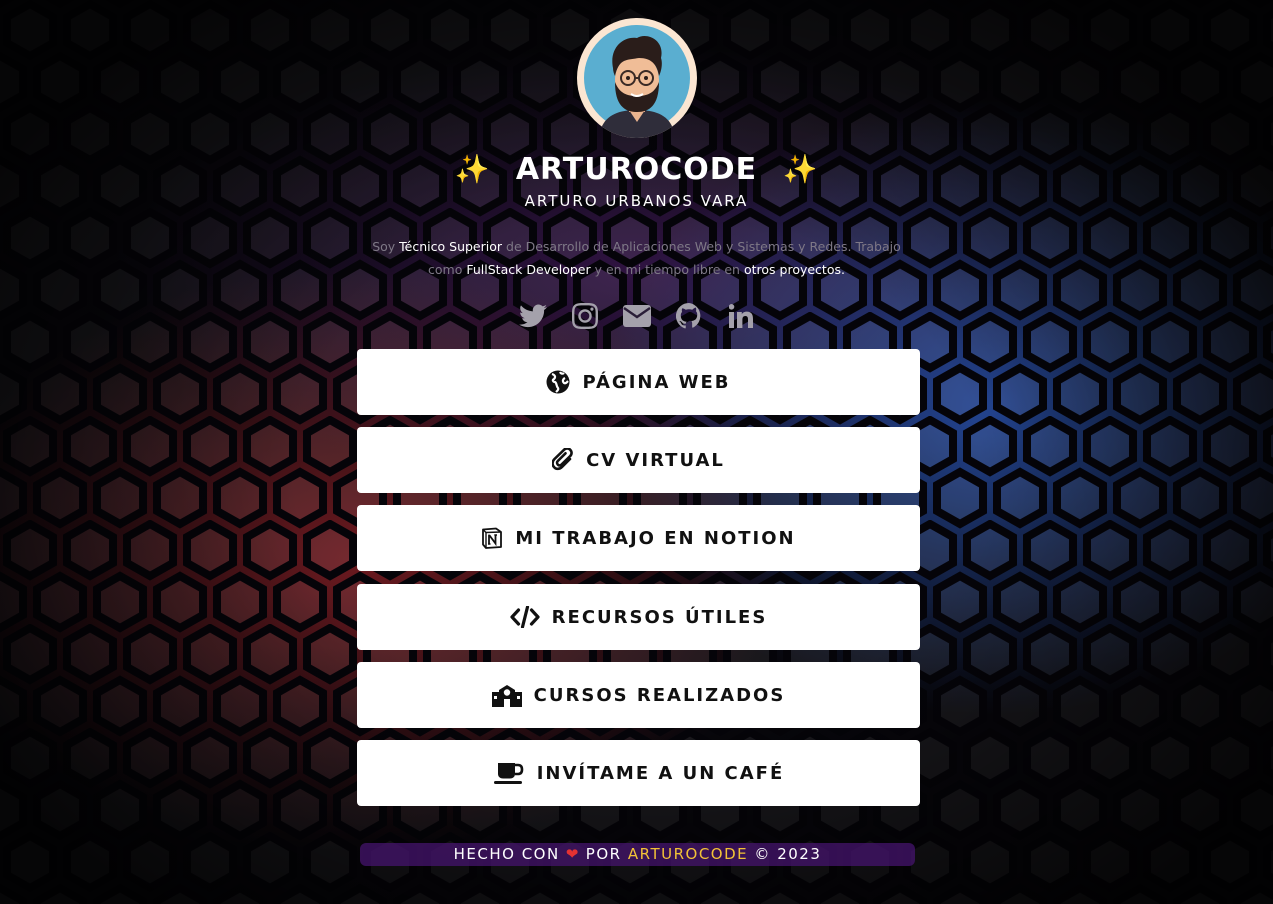 This screenshot has height=904, width=1273. I want to click on instagram-icon, so click(584, 316).